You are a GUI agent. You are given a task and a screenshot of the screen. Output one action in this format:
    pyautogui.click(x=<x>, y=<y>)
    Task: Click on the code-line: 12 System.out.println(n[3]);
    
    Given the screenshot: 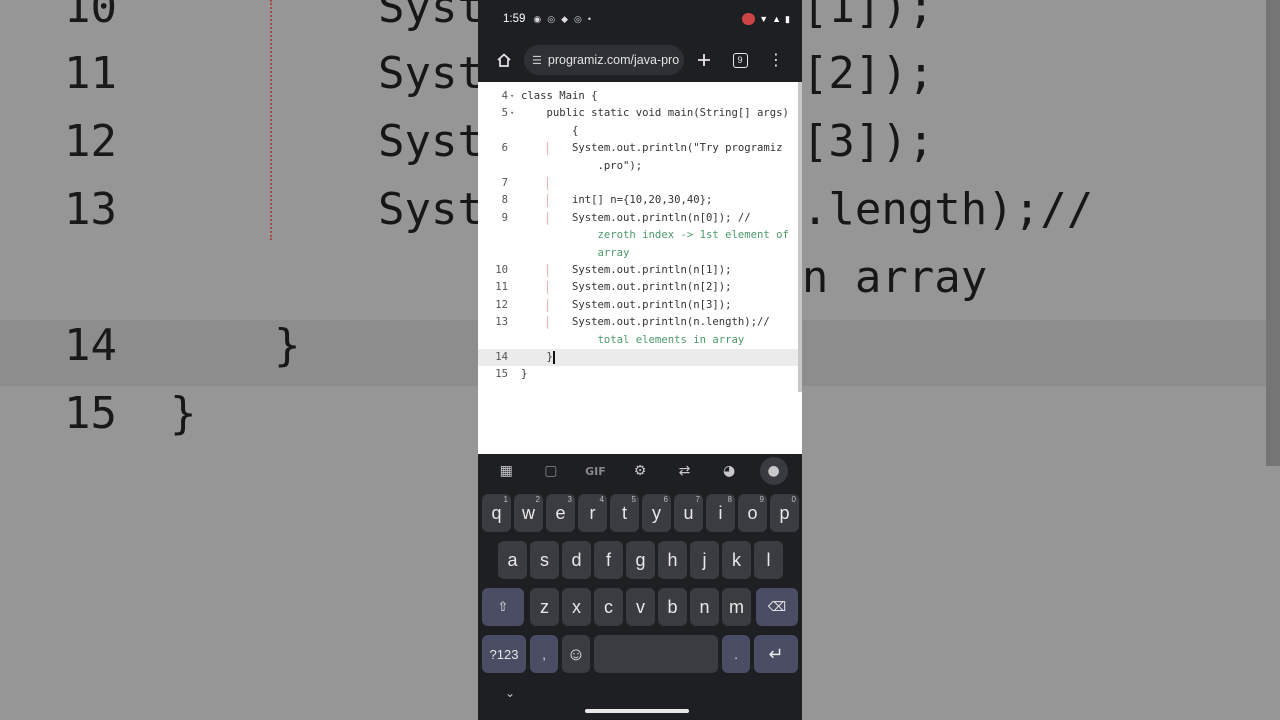 What is the action you would take?
    pyautogui.click(x=639, y=305)
    